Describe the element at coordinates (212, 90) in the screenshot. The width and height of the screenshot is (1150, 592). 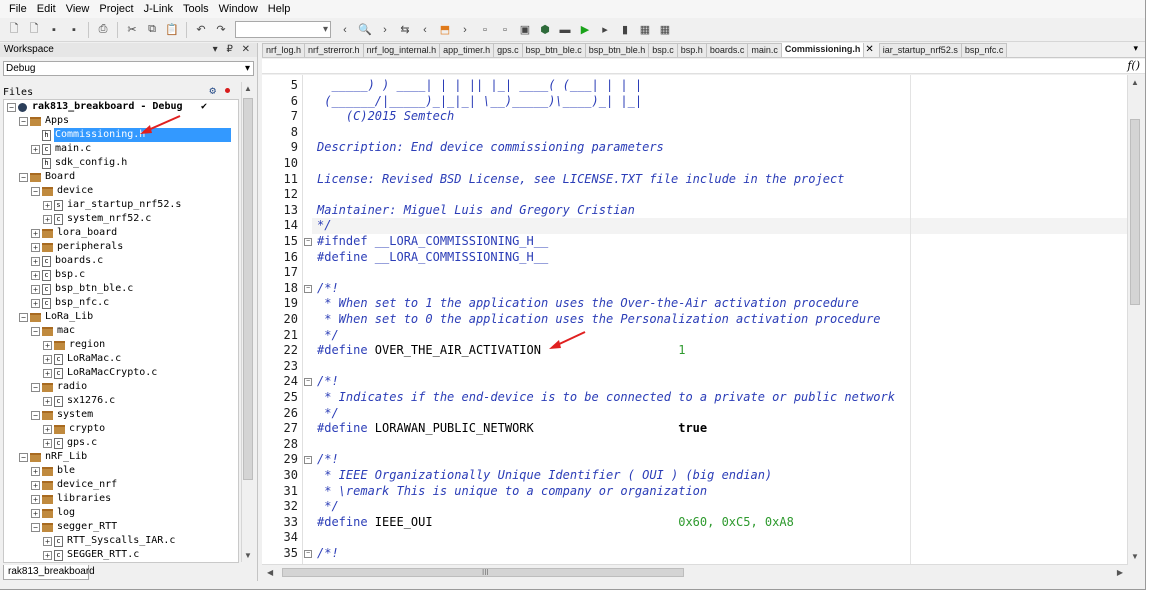
I see `gear-icon: ⚙` at that location.